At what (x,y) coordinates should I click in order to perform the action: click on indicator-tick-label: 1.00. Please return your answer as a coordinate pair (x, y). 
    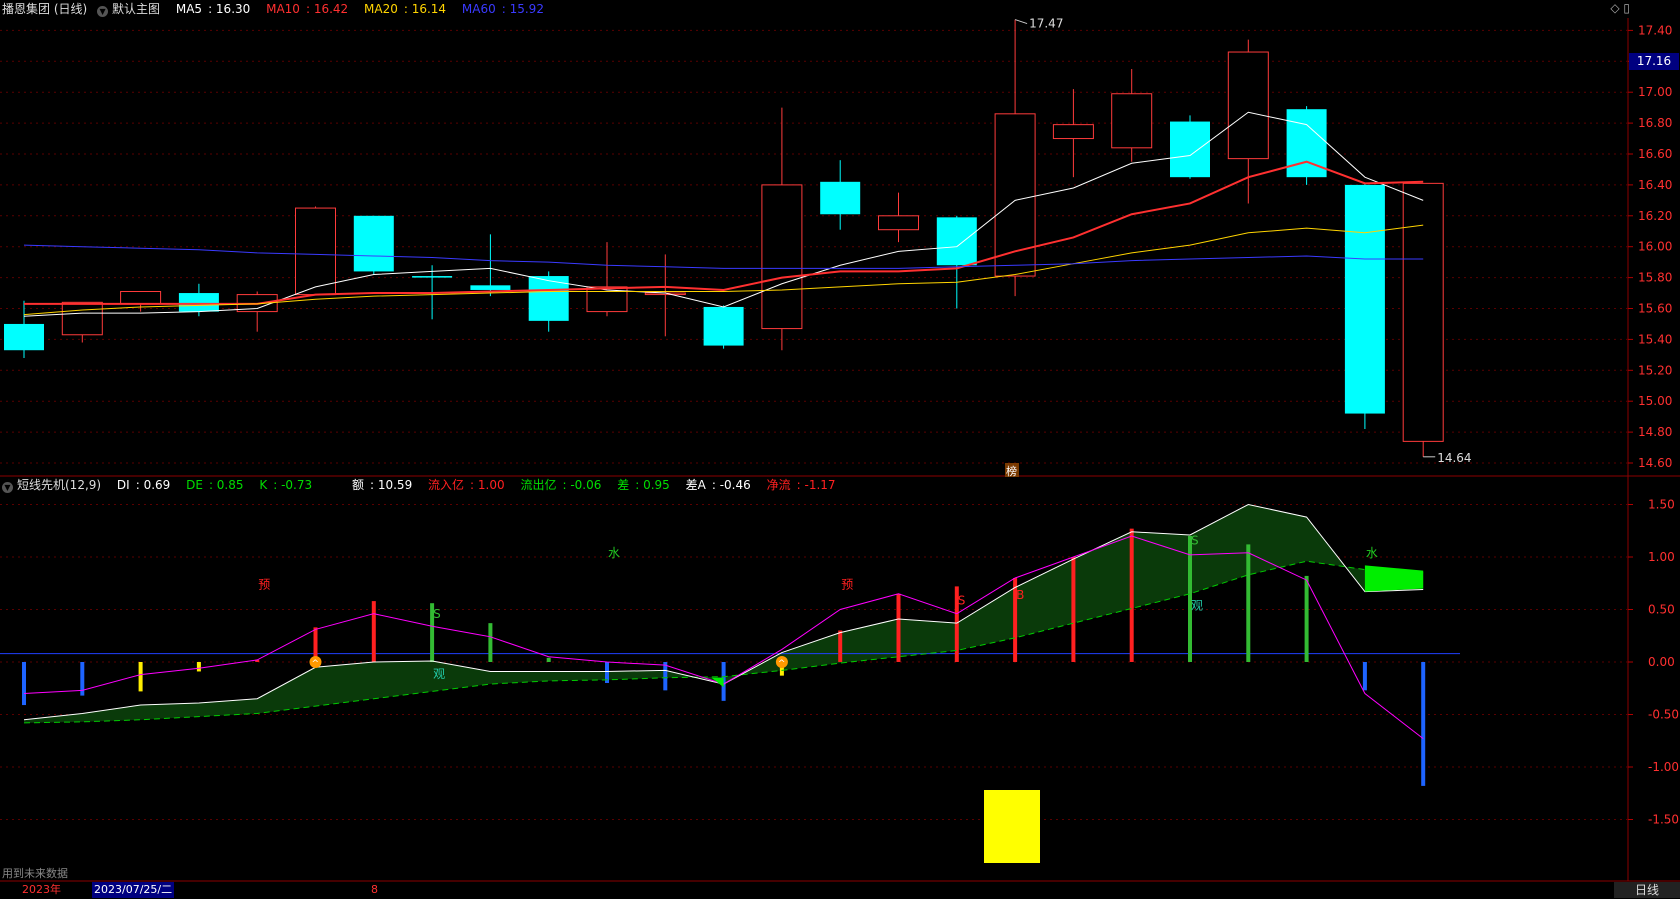
    Looking at the image, I should click on (1661, 557).